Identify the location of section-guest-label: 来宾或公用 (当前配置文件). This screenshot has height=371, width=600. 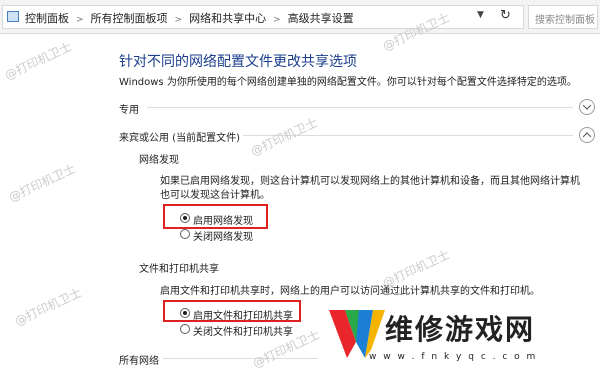
(179, 136).